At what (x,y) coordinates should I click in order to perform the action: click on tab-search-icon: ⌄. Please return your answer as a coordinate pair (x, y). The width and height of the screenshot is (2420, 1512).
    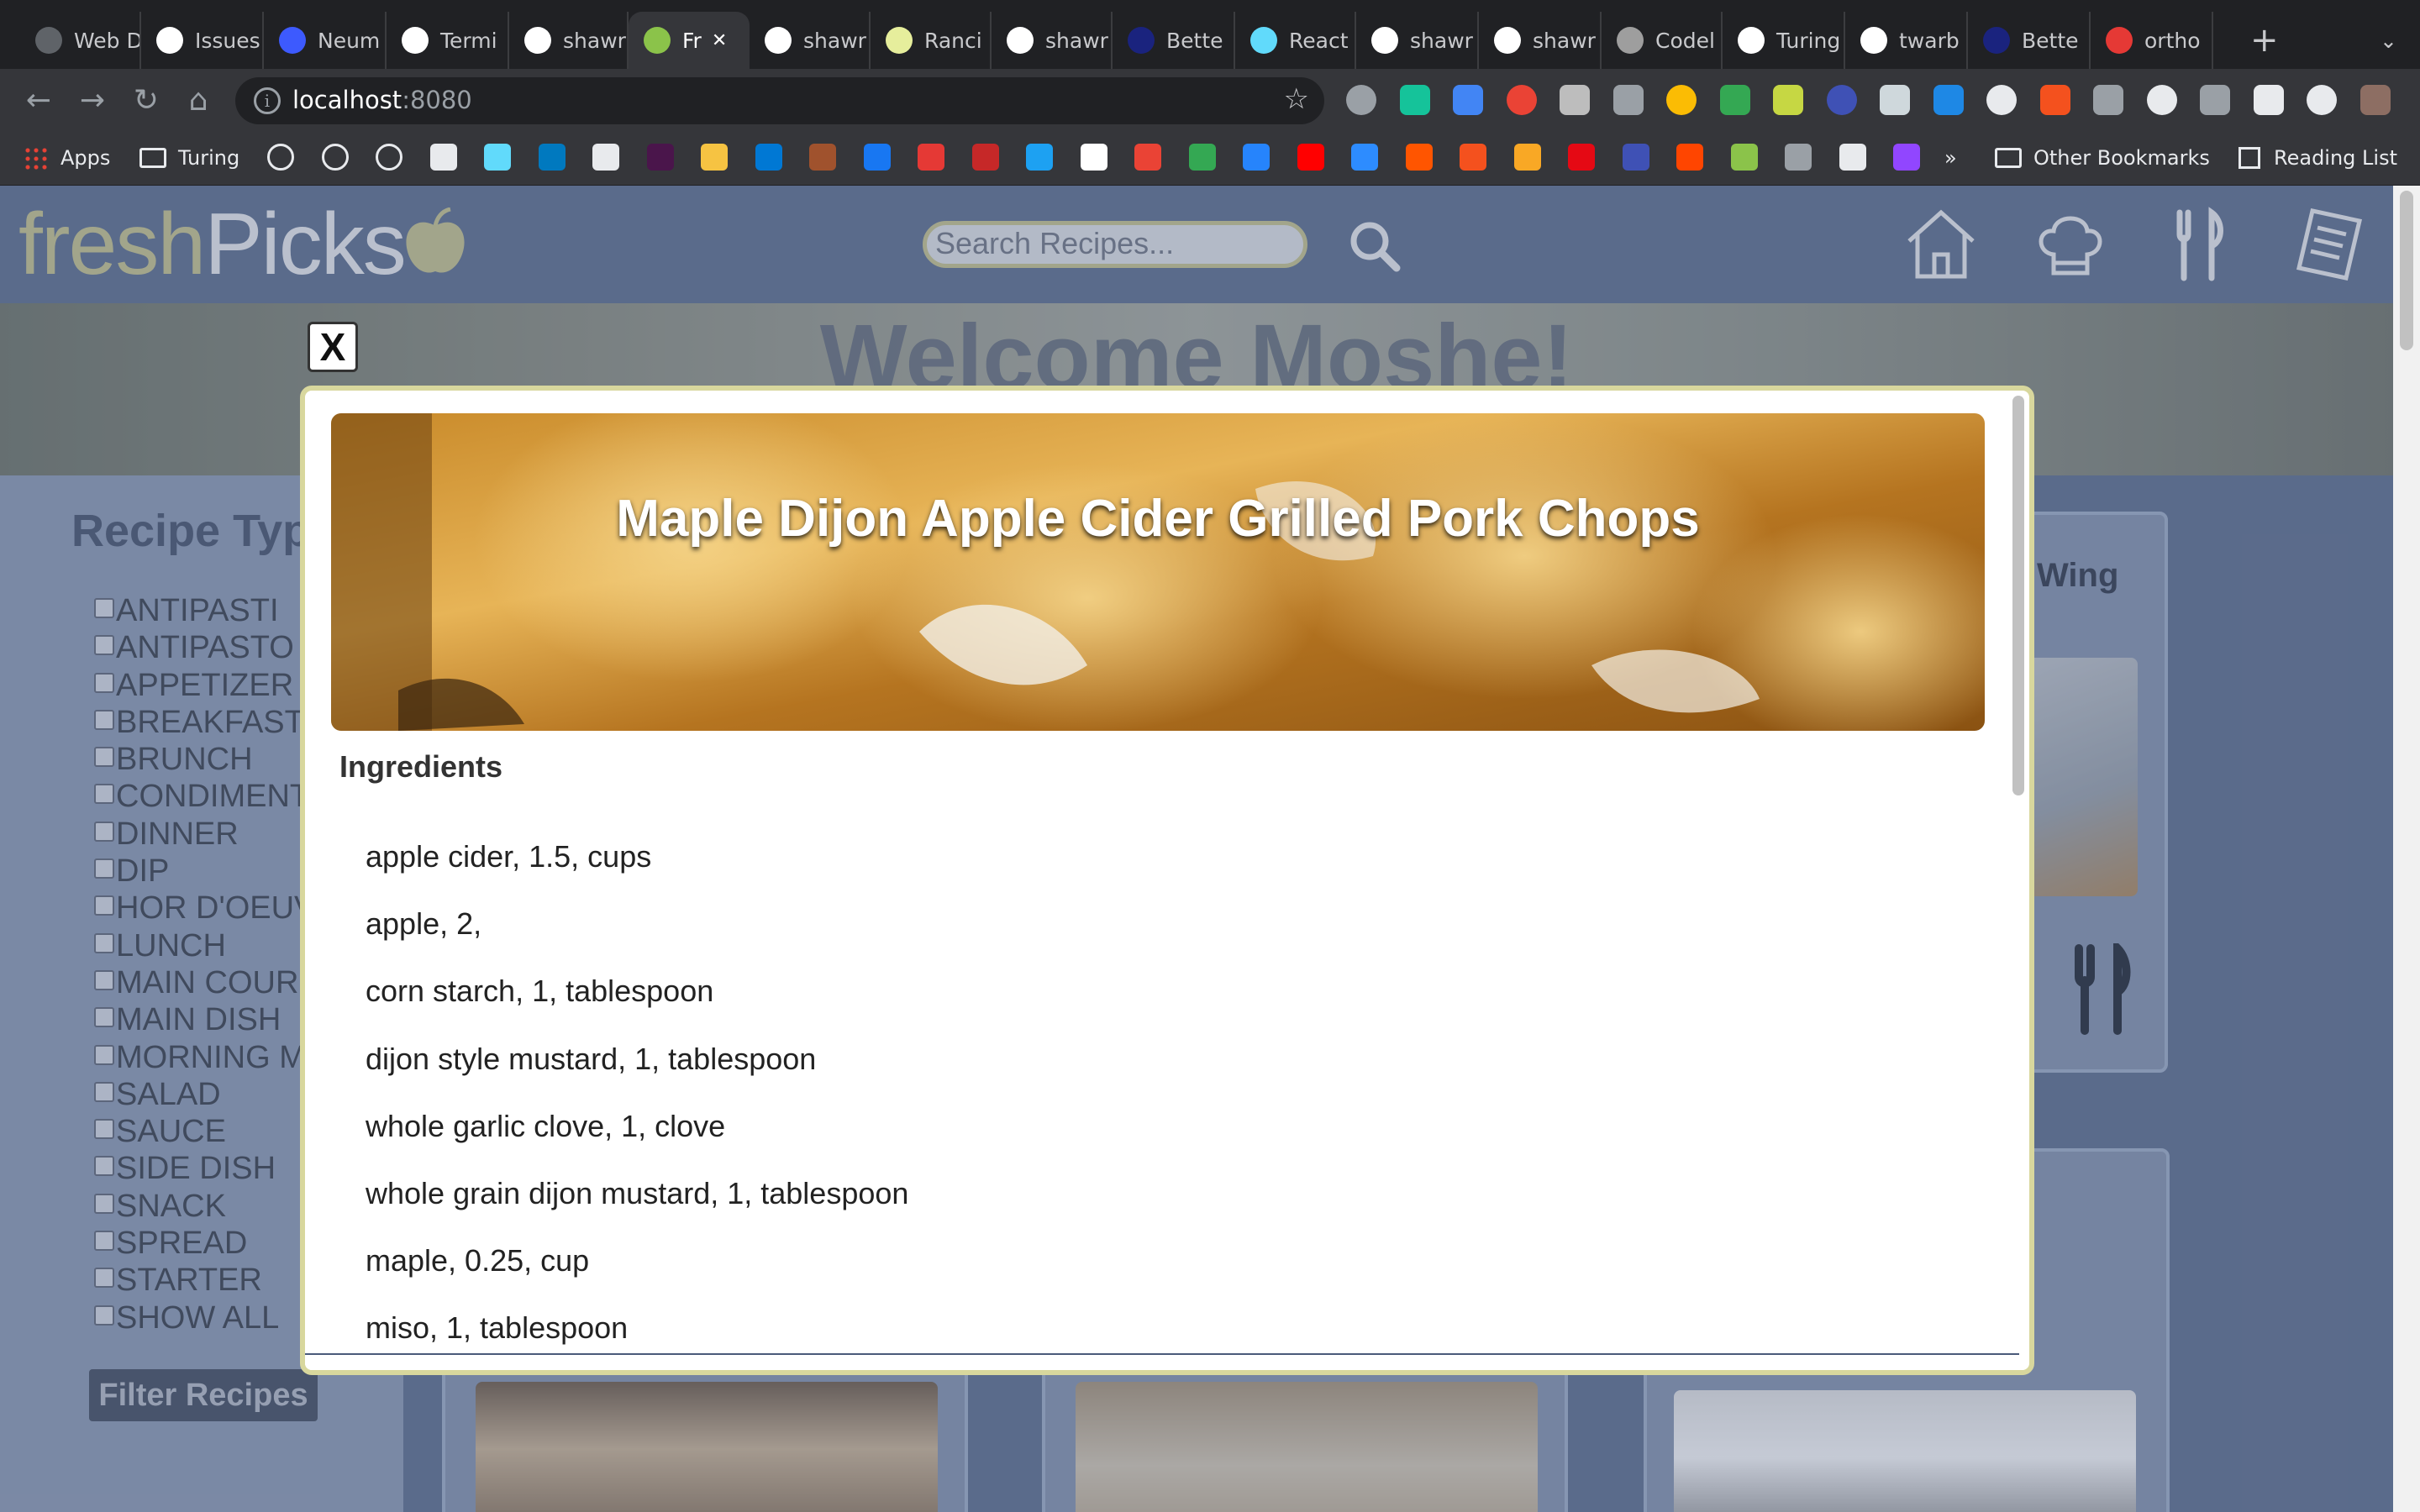
    Looking at the image, I should click on (2386, 40).